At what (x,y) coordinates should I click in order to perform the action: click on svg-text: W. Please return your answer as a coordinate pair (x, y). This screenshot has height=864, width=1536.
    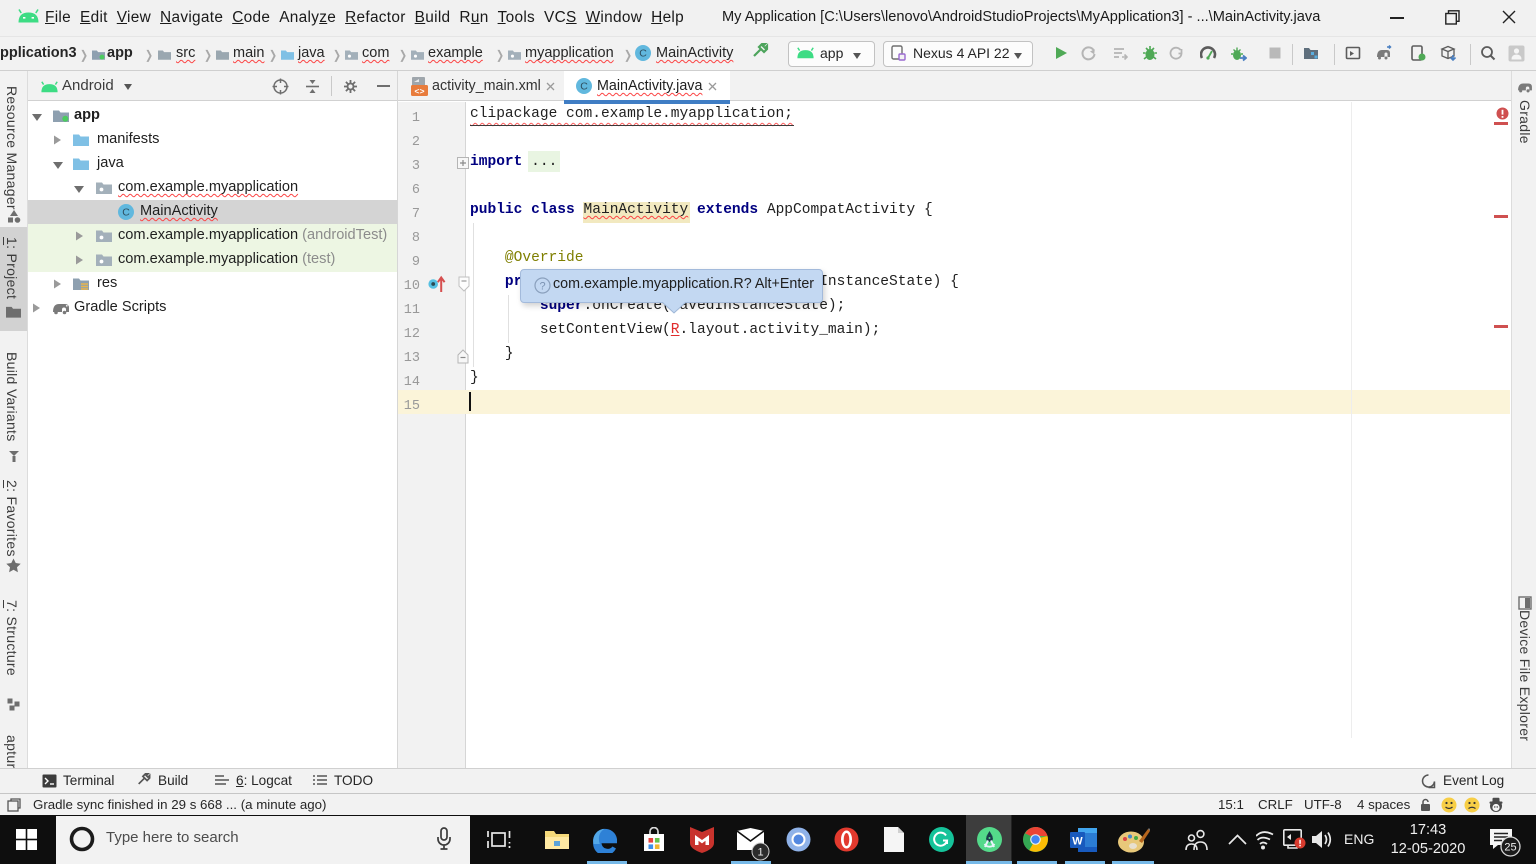
    Looking at the image, I should click on (1077, 842).